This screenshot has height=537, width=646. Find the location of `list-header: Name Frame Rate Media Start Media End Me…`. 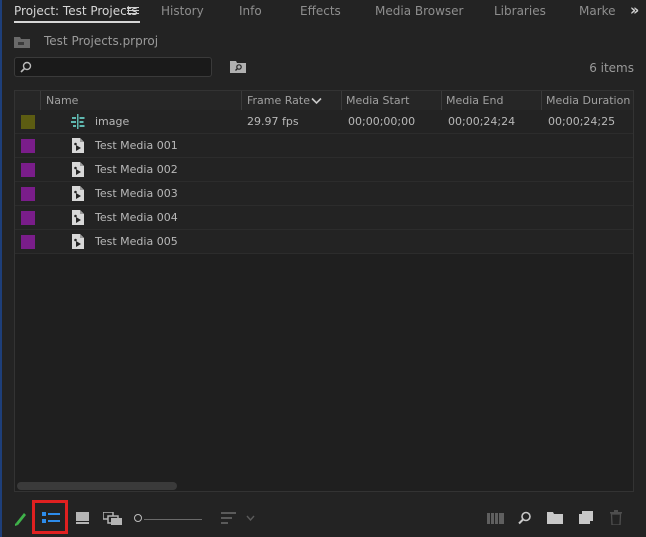

list-header: Name Frame Rate Media Start Media End Me… is located at coordinates (324, 101).